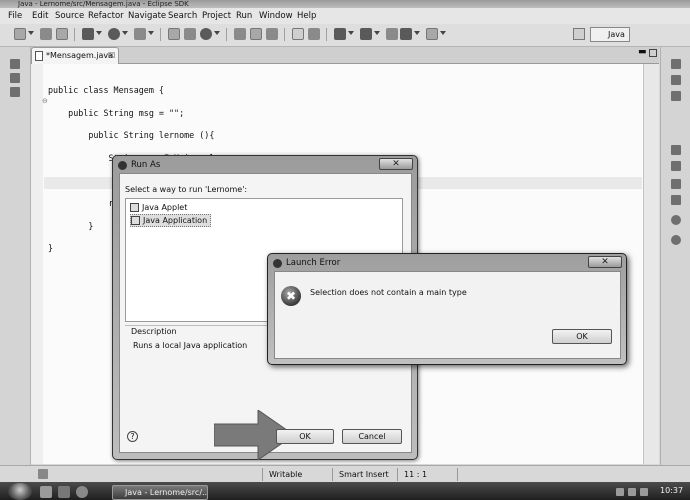 The width and height of the screenshot is (690, 500). I want to click on java-application-icon, so click(135, 220).